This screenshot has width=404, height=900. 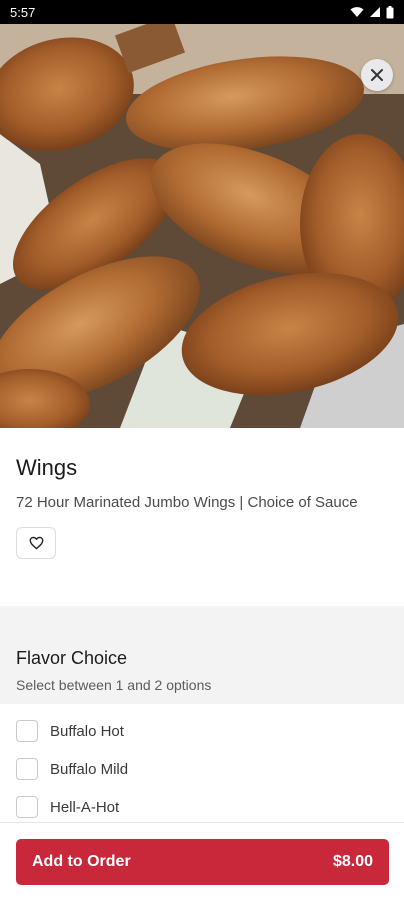 I want to click on battery-icon, so click(x=390, y=11).